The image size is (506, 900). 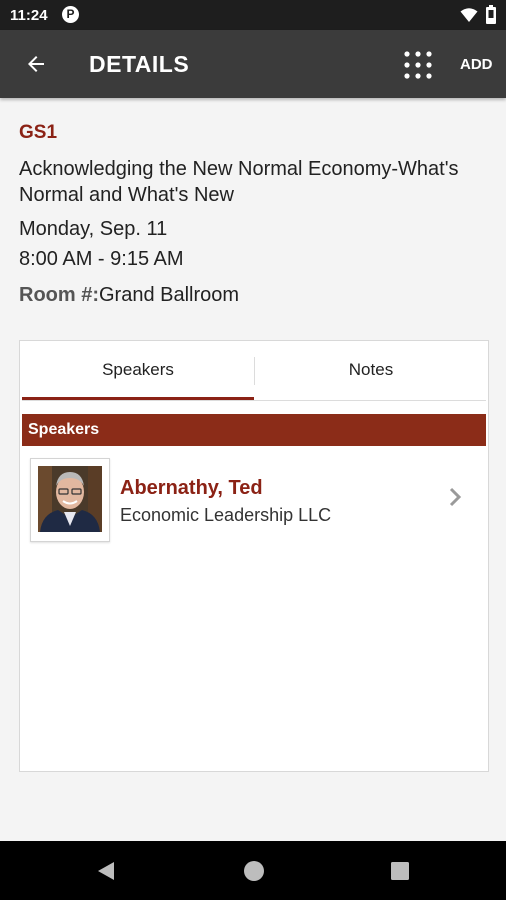 I want to click on circle-home-icon, so click(x=254, y=871).